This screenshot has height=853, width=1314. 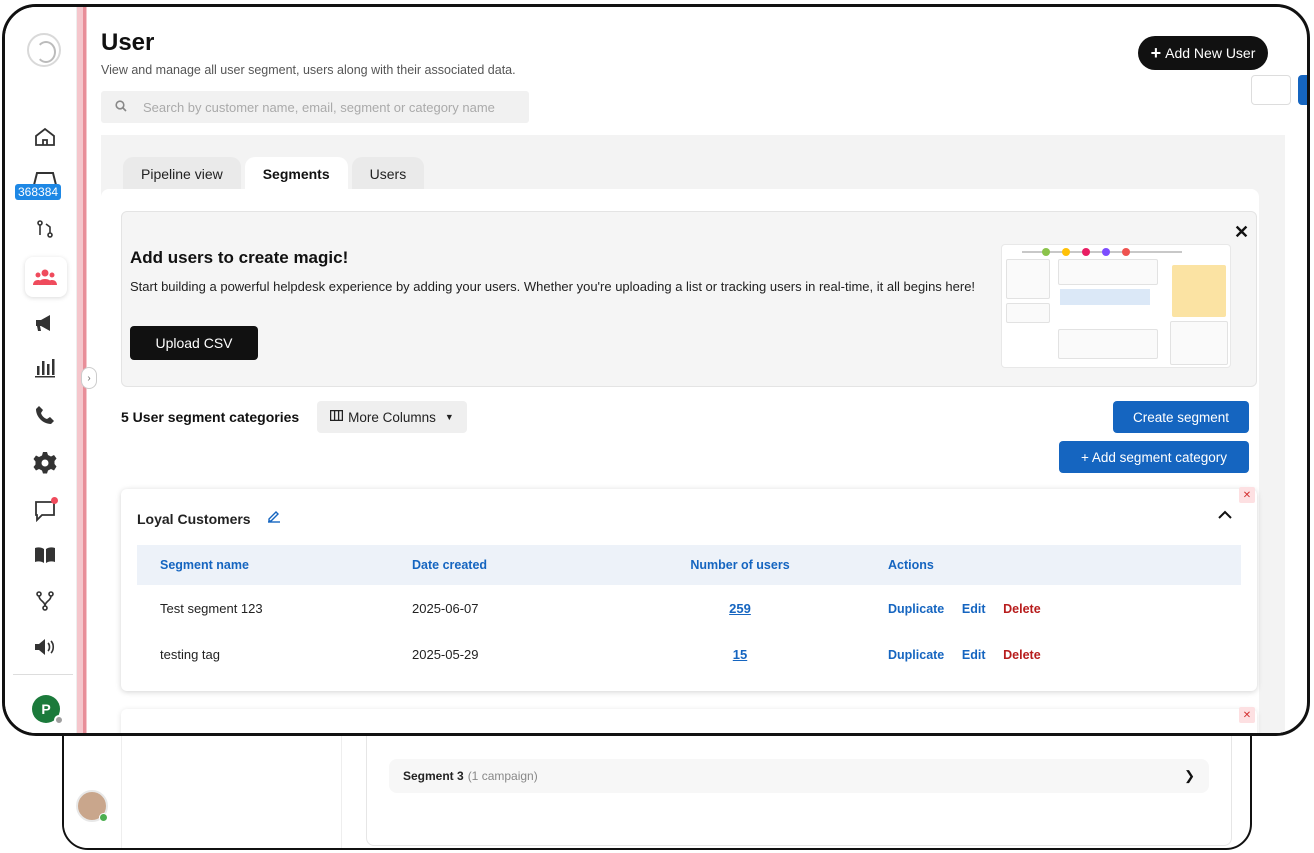 What do you see at coordinates (45, 277) in the screenshot?
I see `users-group-icon` at bounding box center [45, 277].